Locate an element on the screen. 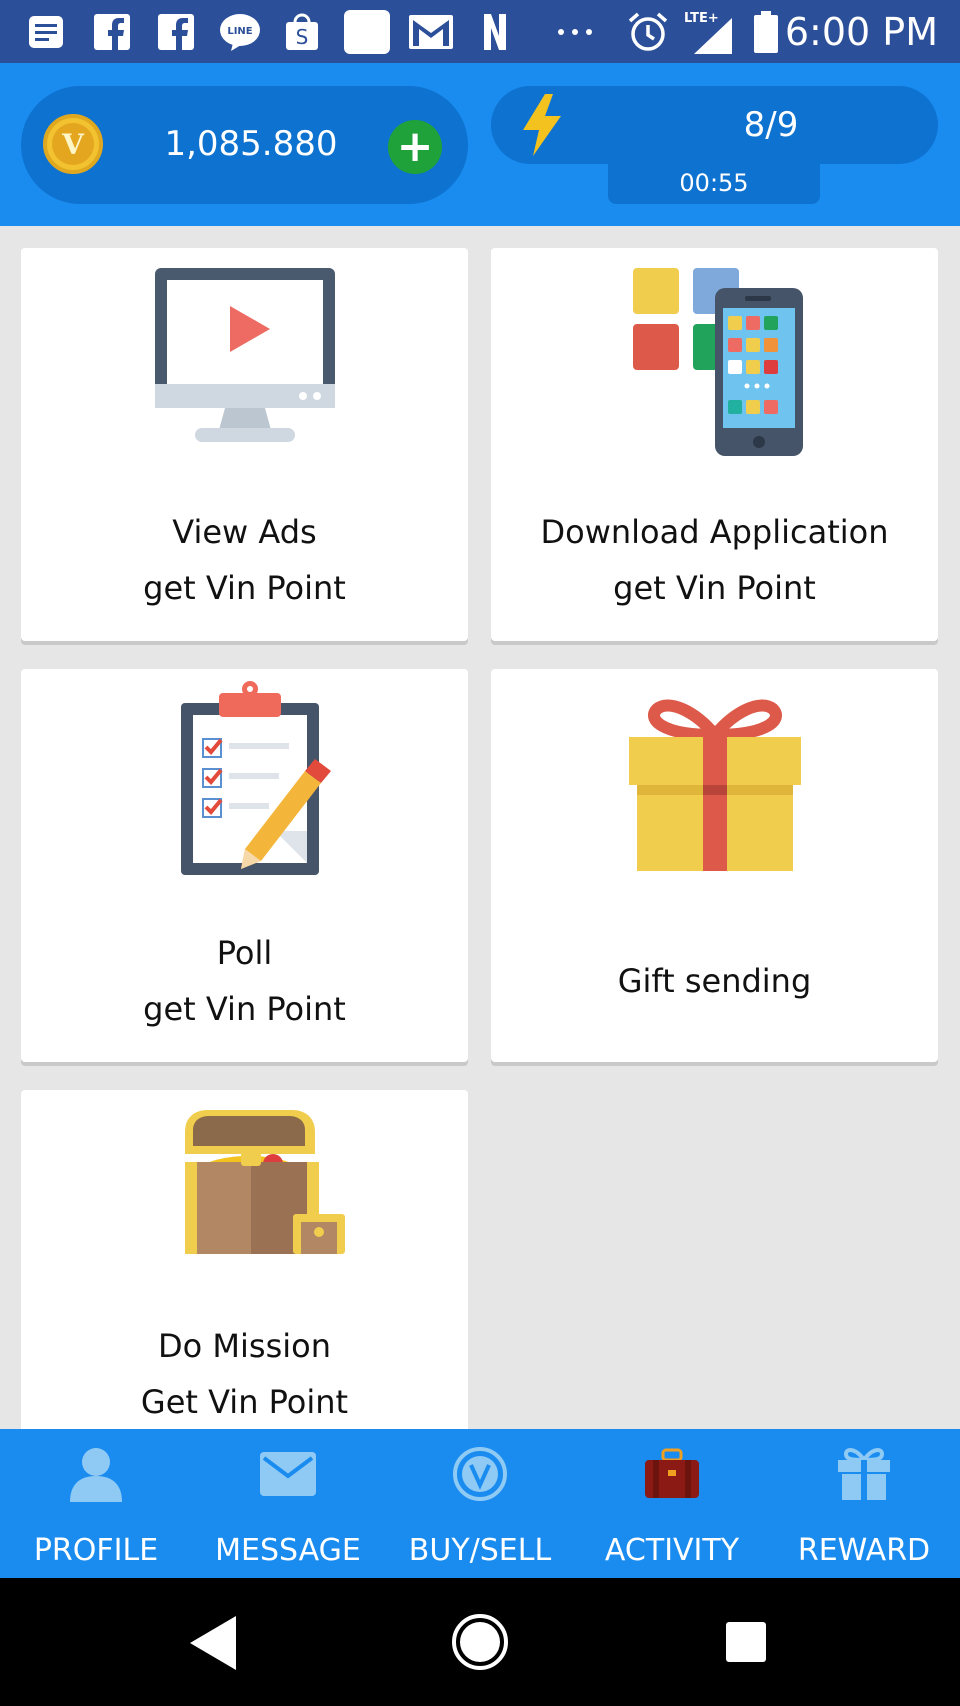 The width and height of the screenshot is (960, 1706). view-ads-title: View Ads is located at coordinates (244, 532).